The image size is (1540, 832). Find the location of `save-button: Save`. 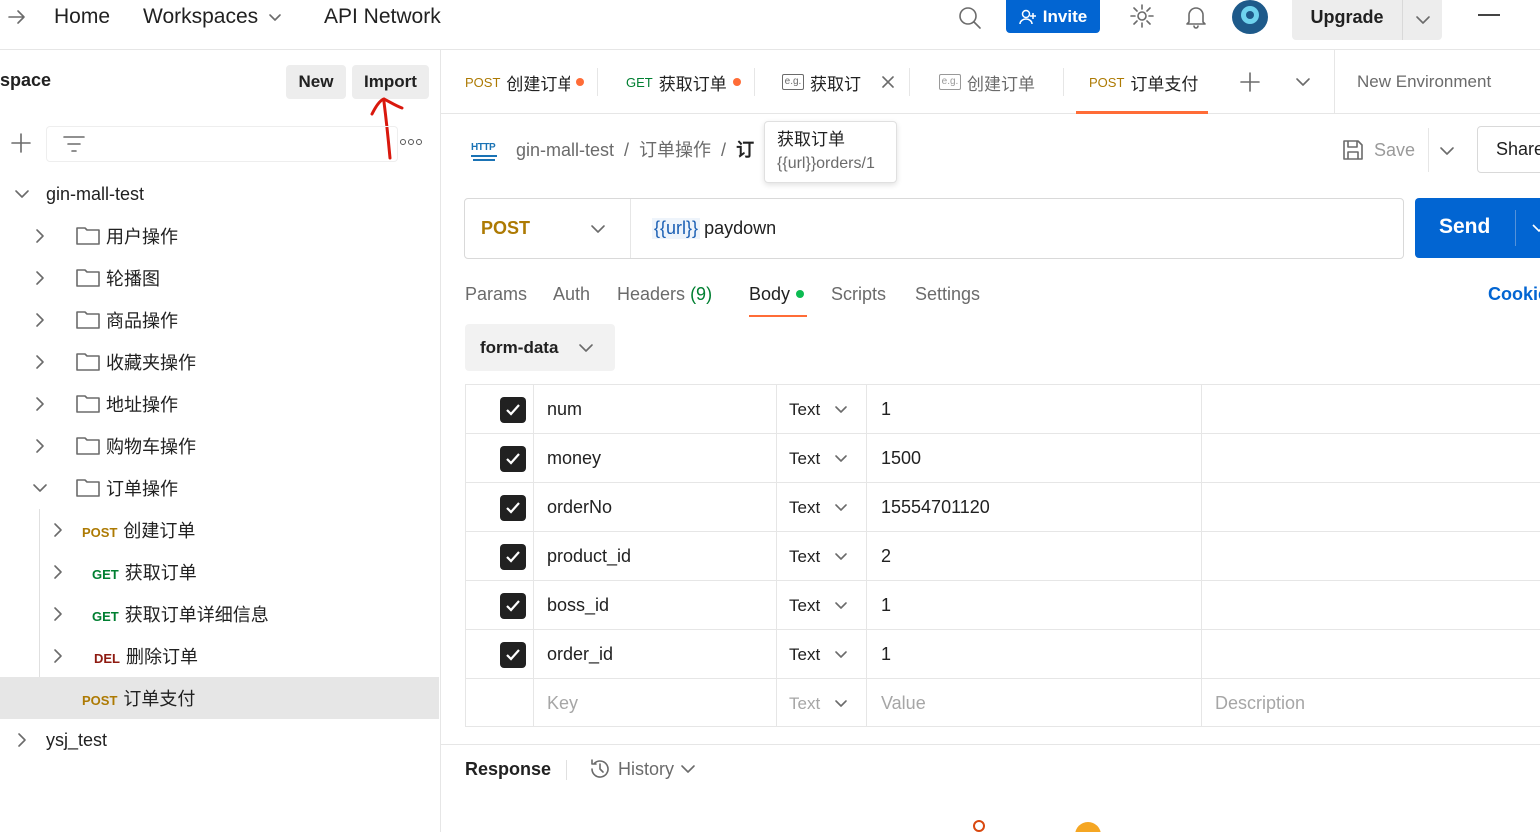

save-button: Save is located at coordinates (1378, 150).